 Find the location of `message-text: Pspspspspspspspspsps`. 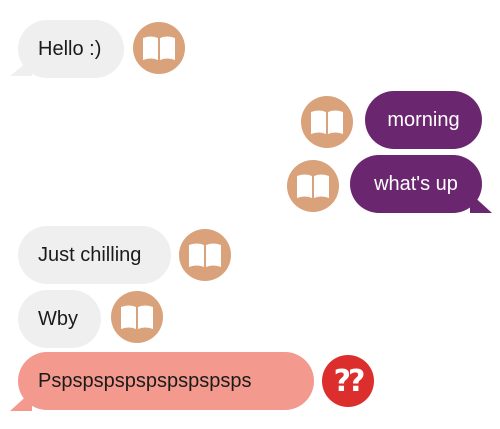

message-text: Pspspspspspspspspsps is located at coordinates (145, 380).